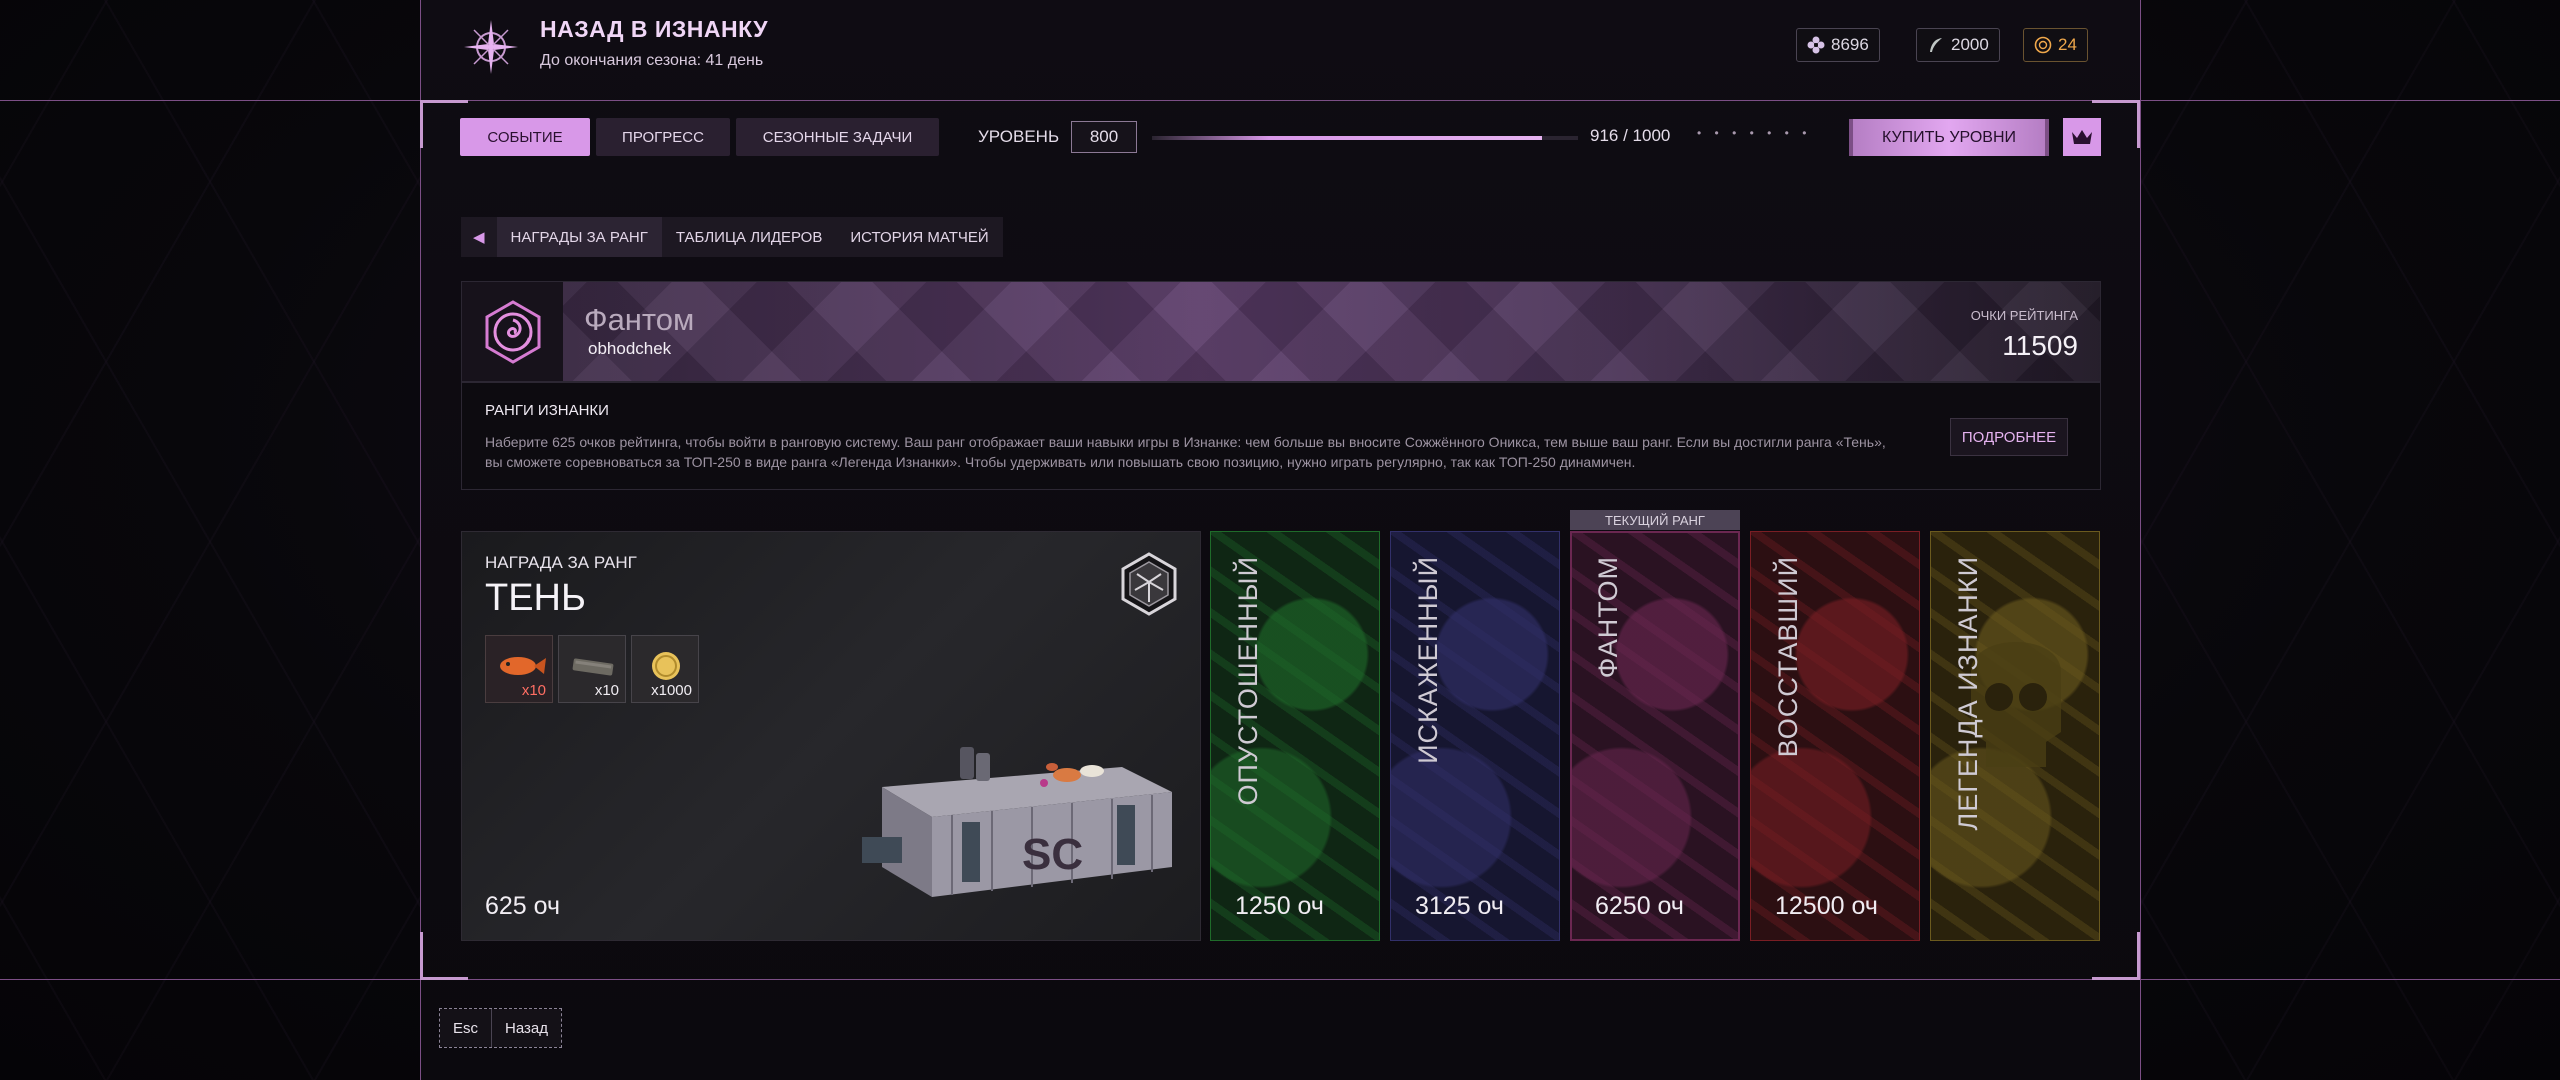 The image size is (2560, 1080). I want to click on rank-column-points: 12500 оч, so click(1826, 906).